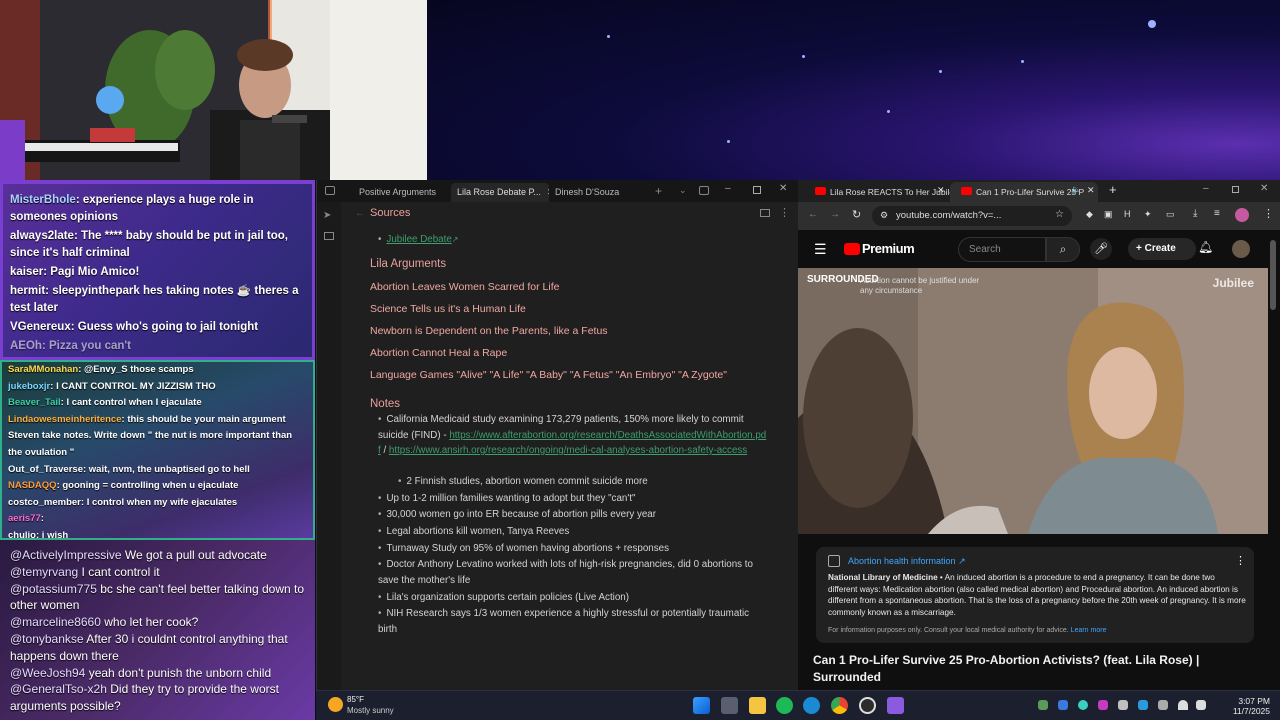 Image resolution: width=1280 pixels, height=720 pixels. What do you see at coordinates (150, 486) in the screenshot?
I see `chat-text: gooning = controlling when u ejaculate` at bounding box center [150, 486].